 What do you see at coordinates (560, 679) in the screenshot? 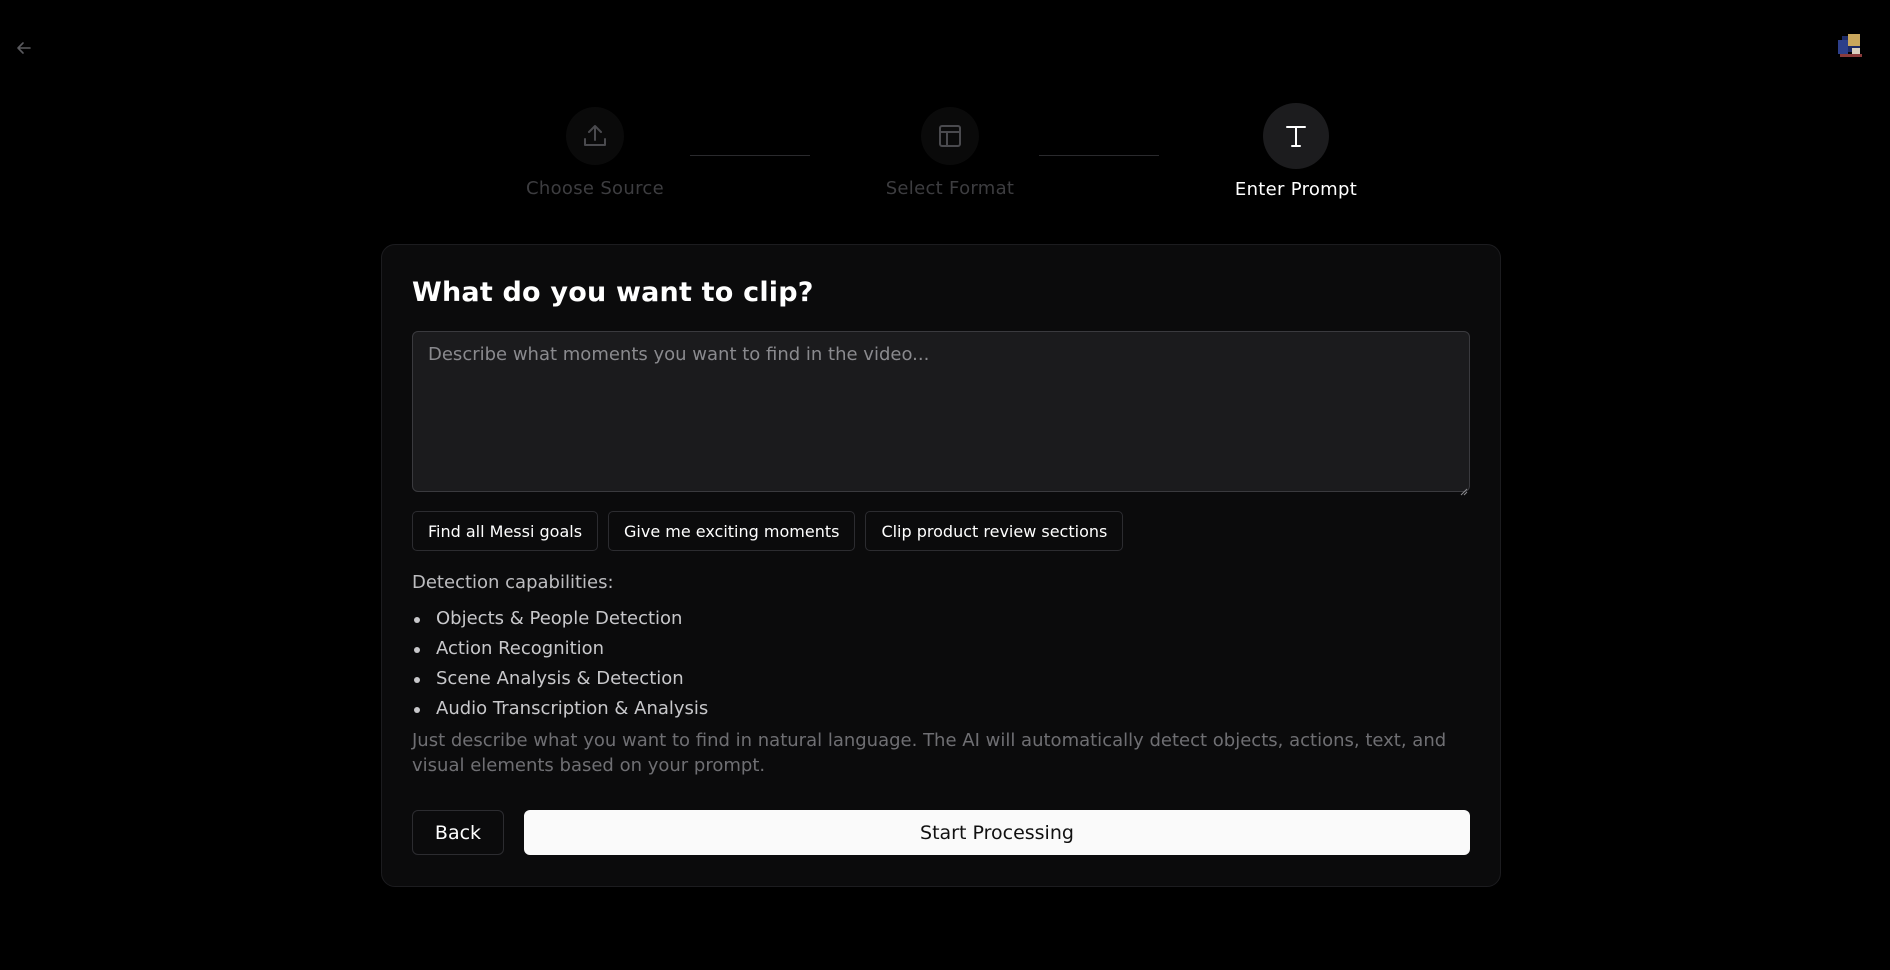
I see `list-item: Scene Analysis & Detection` at bounding box center [560, 679].